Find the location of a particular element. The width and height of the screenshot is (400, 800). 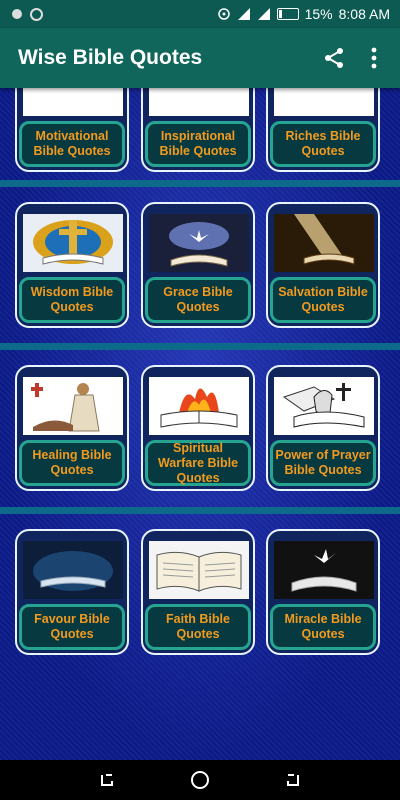

category-card-motivational: Motivational Bible Quotes is located at coordinates (72, 130).